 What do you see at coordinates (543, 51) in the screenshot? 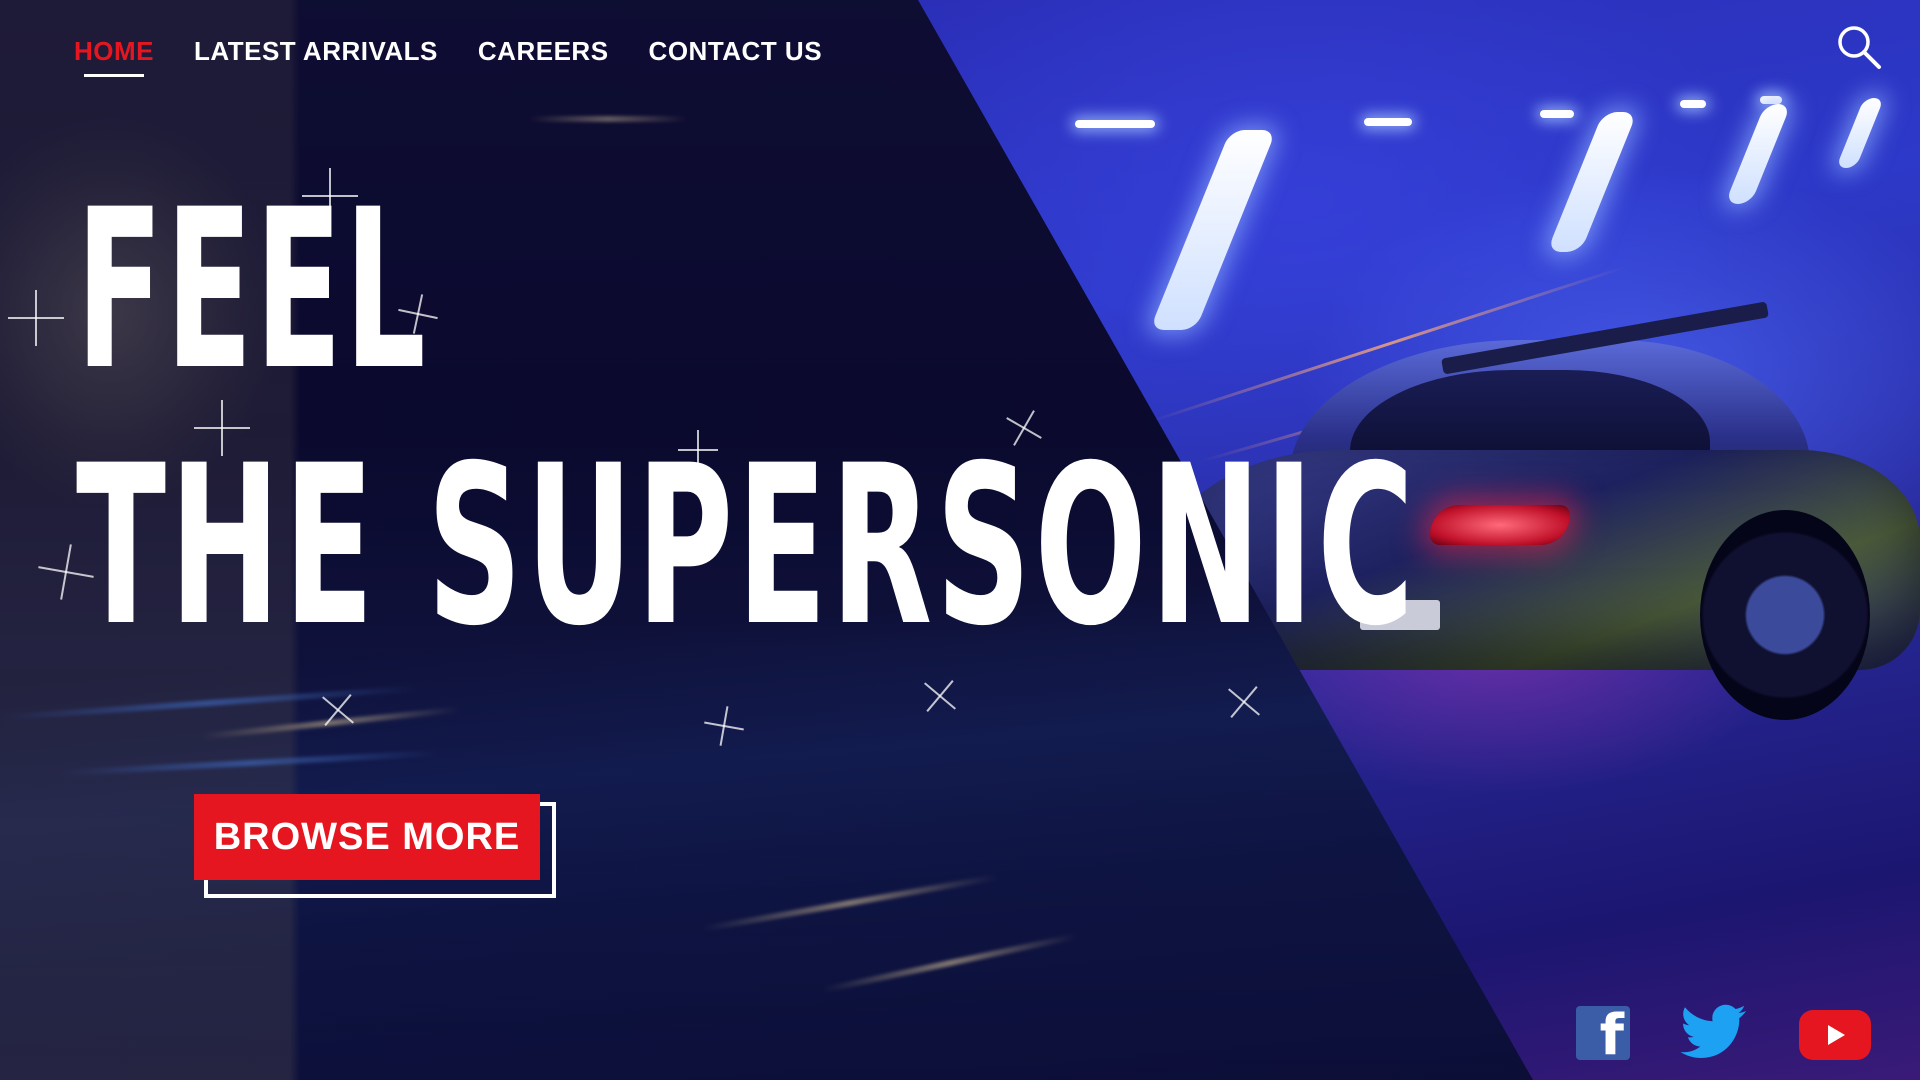
I see `nav-item-careers: CAREERS` at bounding box center [543, 51].